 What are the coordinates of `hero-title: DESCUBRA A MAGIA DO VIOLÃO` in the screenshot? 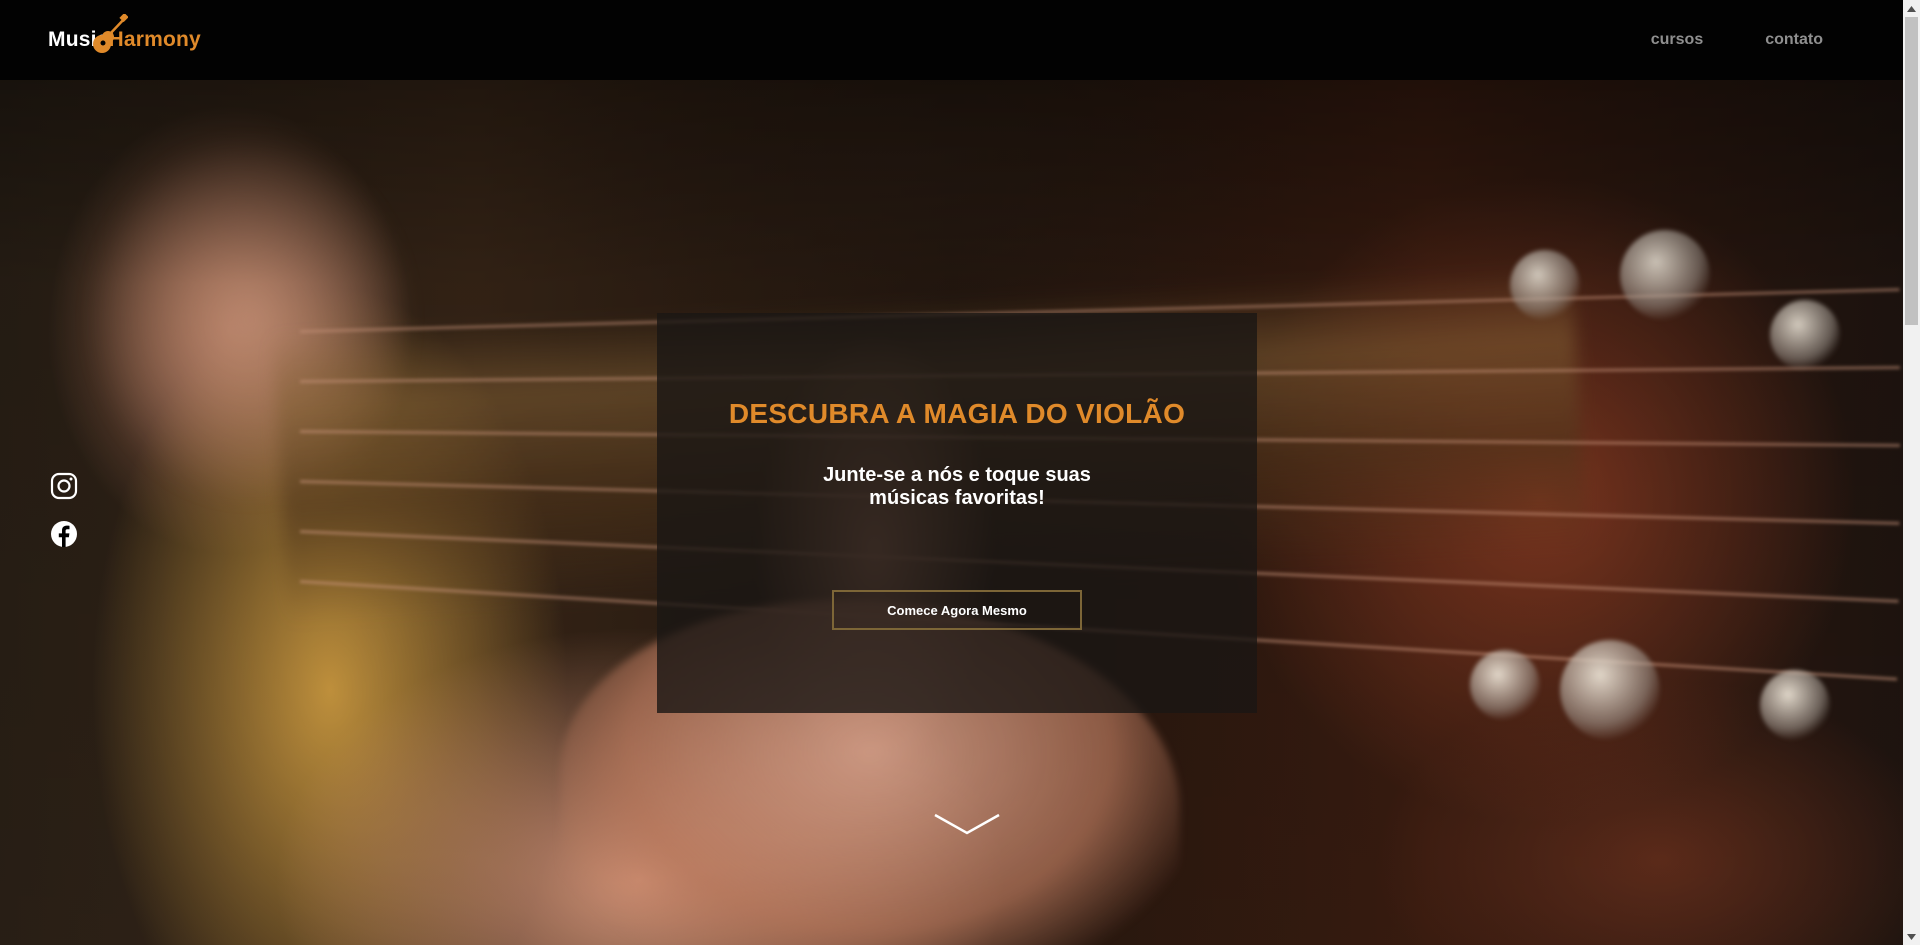 It's located at (957, 413).